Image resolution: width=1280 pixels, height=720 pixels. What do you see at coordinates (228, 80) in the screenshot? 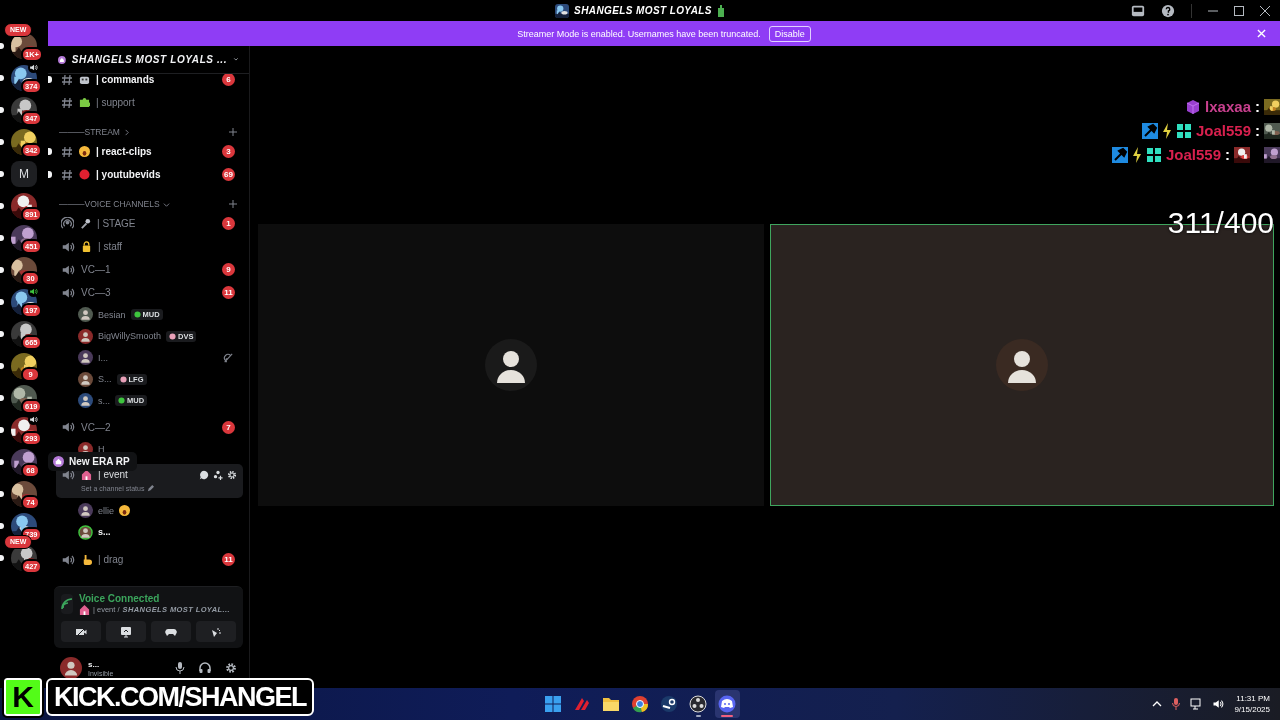
I see `mention-badge: 6` at bounding box center [228, 80].